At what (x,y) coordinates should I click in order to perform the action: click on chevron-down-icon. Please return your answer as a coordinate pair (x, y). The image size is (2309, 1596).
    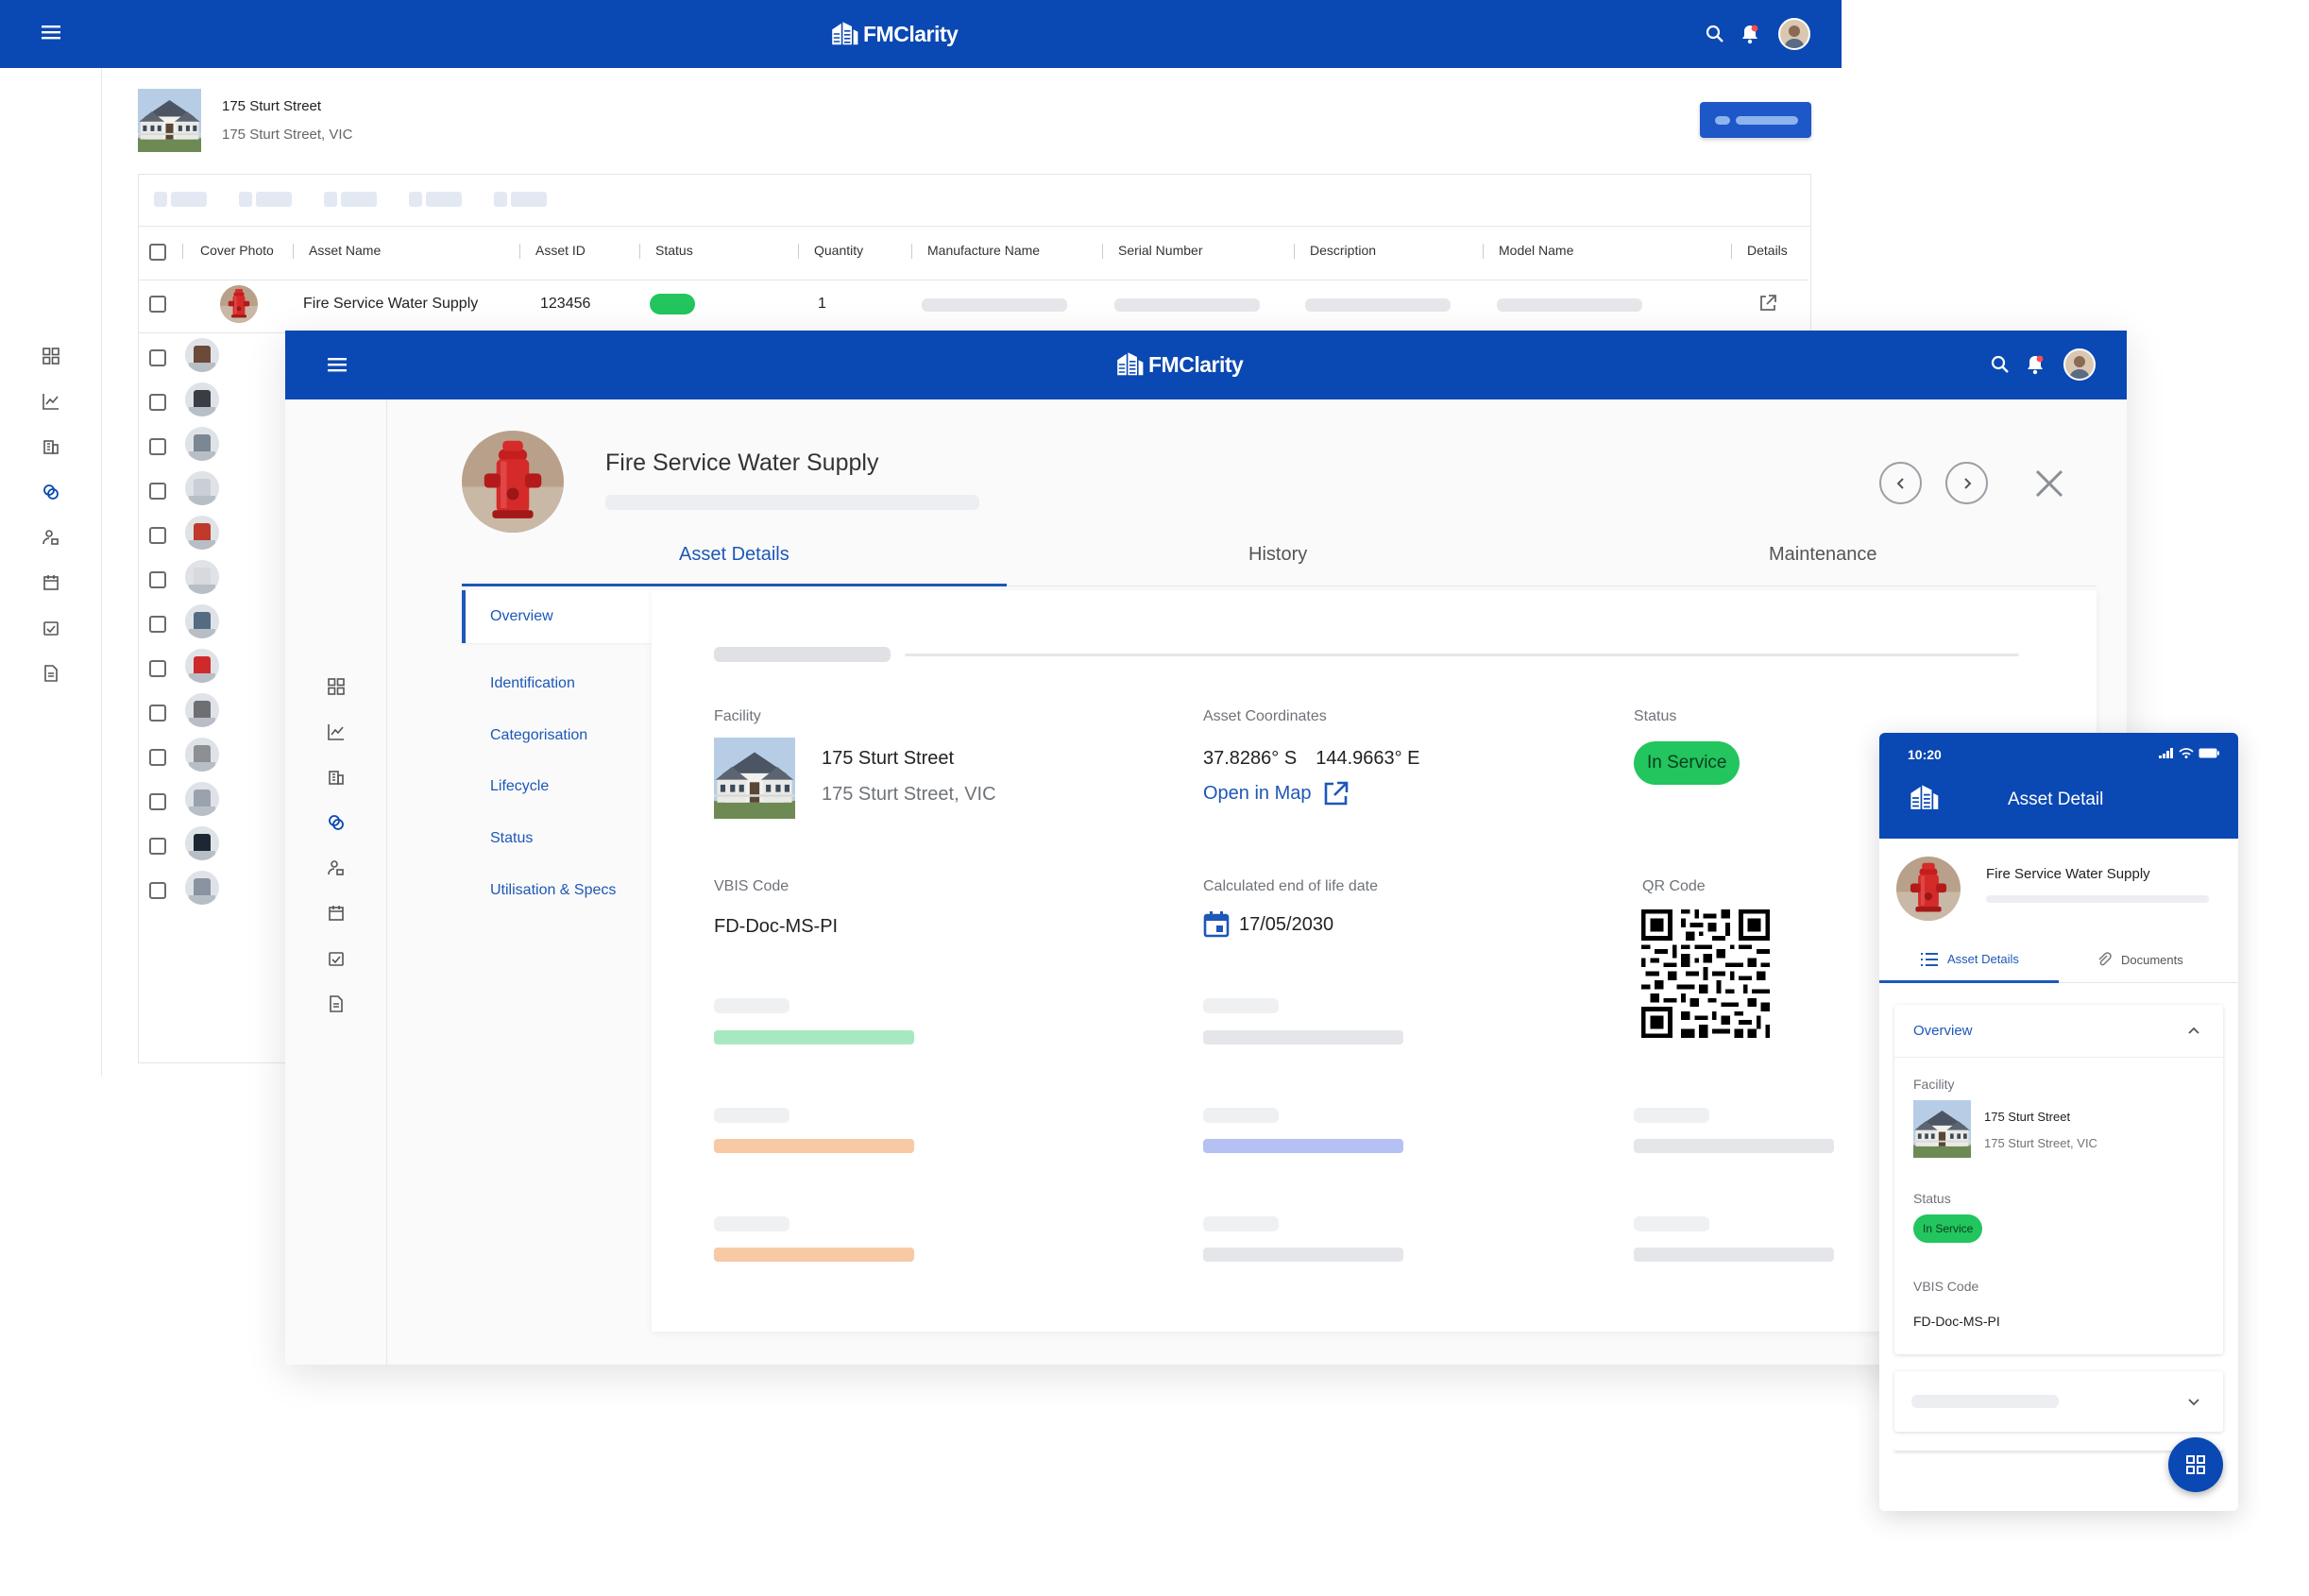
    Looking at the image, I should click on (2193, 1403).